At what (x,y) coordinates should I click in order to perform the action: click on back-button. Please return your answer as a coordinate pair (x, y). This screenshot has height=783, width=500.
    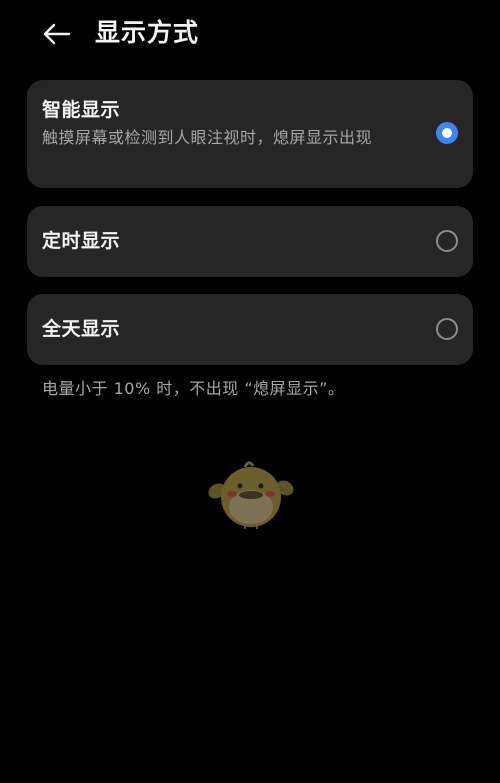
    Looking at the image, I should click on (56, 34).